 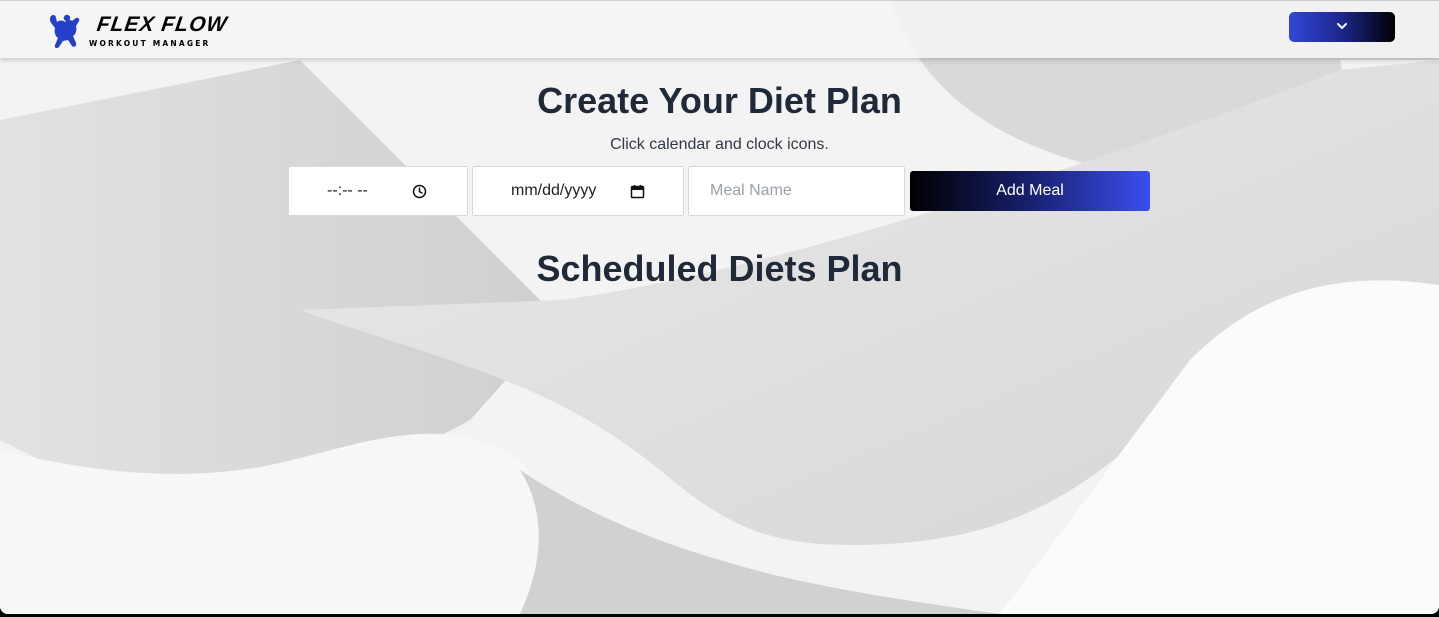 I want to click on scheduled-diets-title: Scheduled Diets Plan, so click(x=719, y=268).